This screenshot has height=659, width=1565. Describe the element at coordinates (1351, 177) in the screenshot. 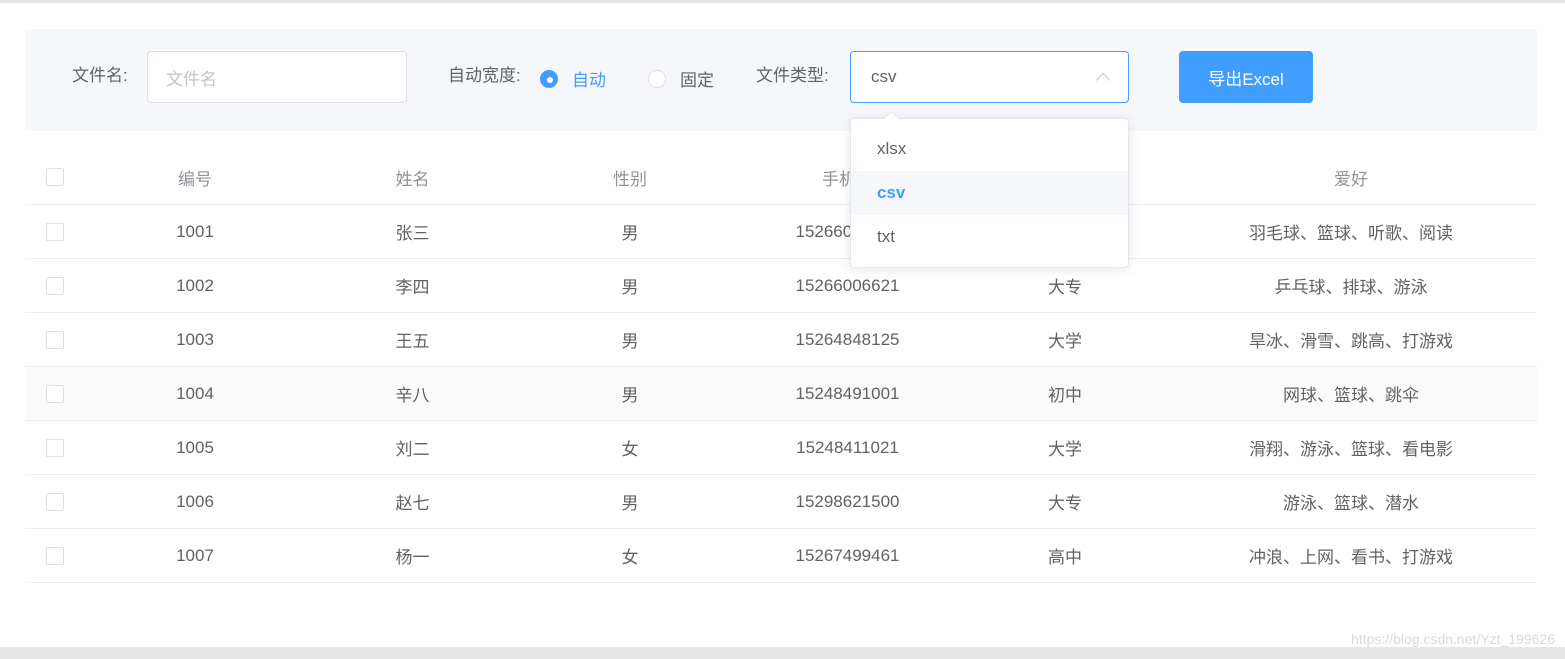

I see `header-hobby: 爱好` at that location.